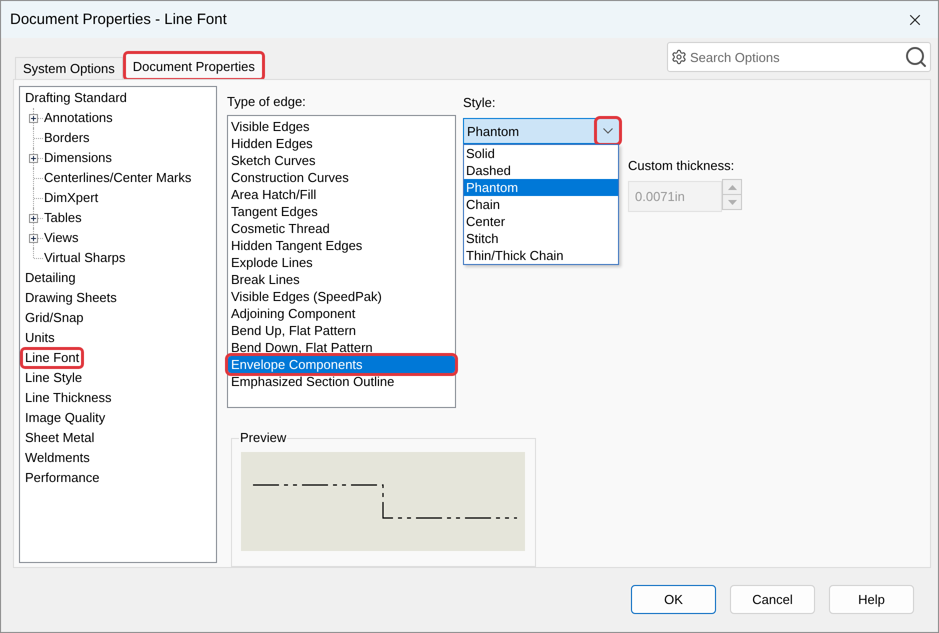 The height and width of the screenshot is (633, 939). I want to click on tree-item: Virtual Sharps, so click(84, 258).